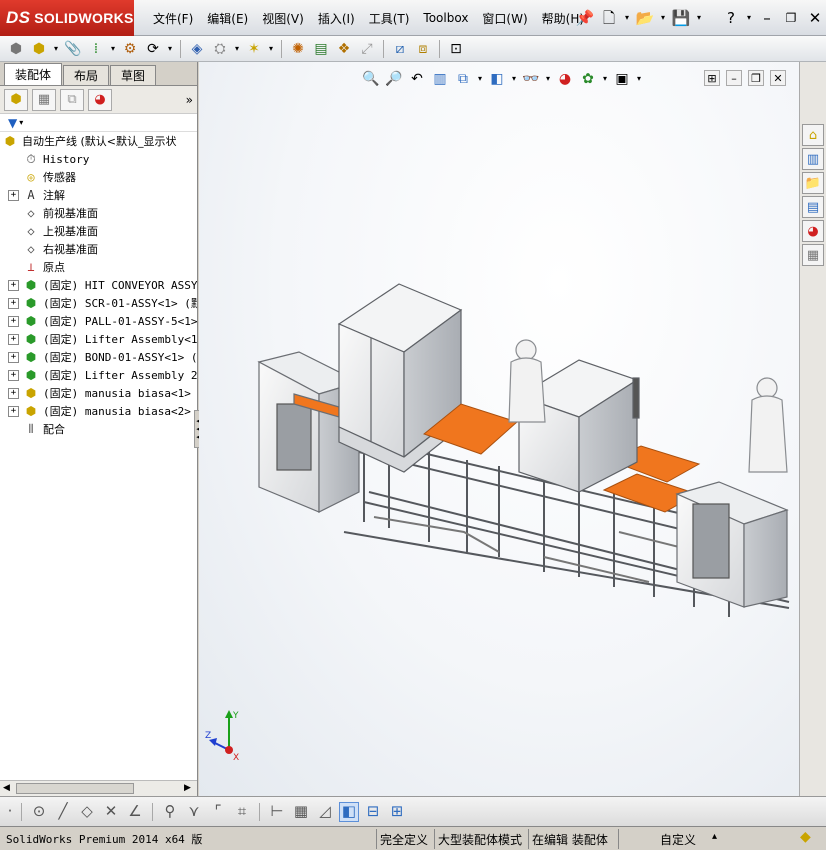 This screenshot has height=850, width=826. I want to click on angle-icon: ∠, so click(135, 812).